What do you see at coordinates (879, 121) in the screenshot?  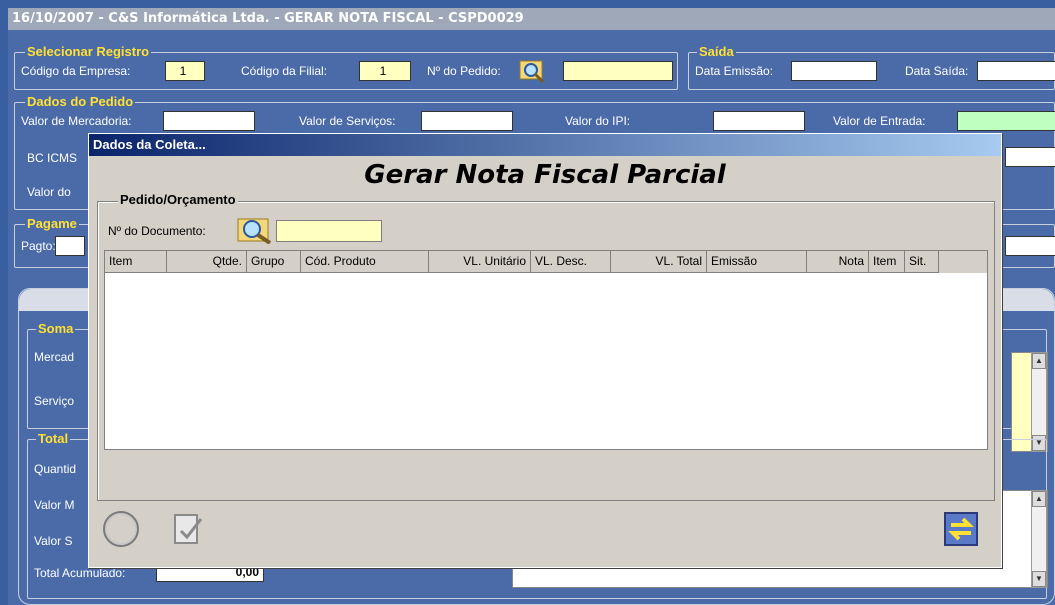 I see `valor-entrada-label: Valor de Entrada:` at bounding box center [879, 121].